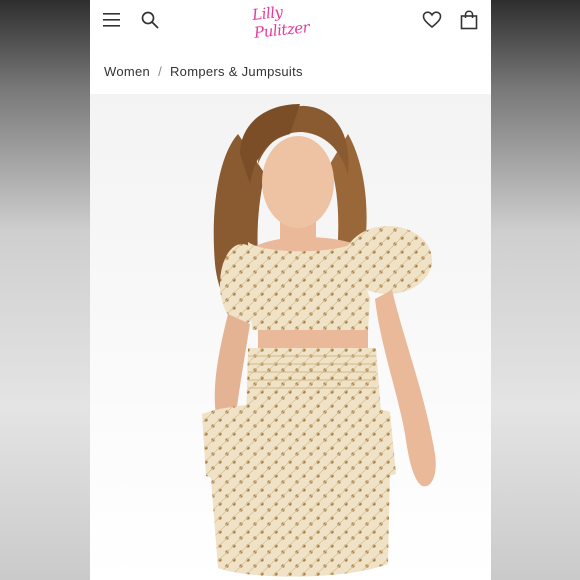 This screenshot has height=580, width=580. I want to click on heart-icon, so click(432, 20).